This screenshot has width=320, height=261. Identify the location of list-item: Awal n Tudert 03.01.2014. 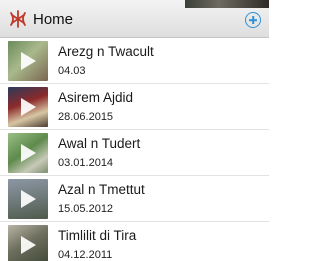
(134, 153).